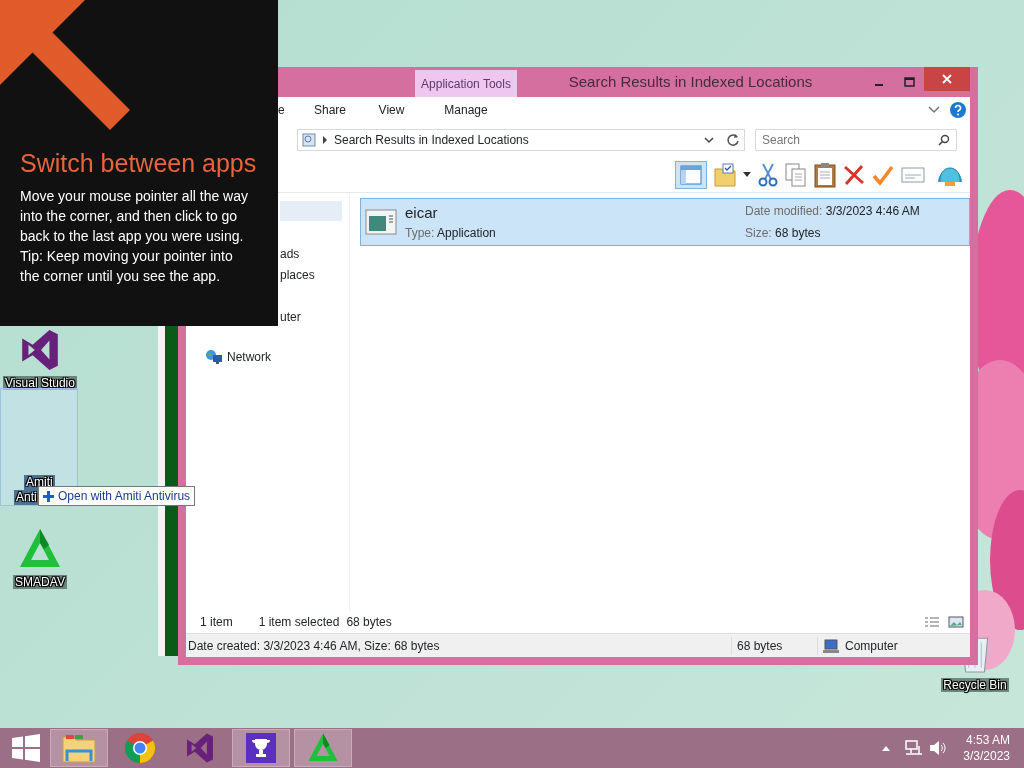  Describe the element at coordinates (883, 174) in the screenshot. I see `checkmark-icon` at that location.